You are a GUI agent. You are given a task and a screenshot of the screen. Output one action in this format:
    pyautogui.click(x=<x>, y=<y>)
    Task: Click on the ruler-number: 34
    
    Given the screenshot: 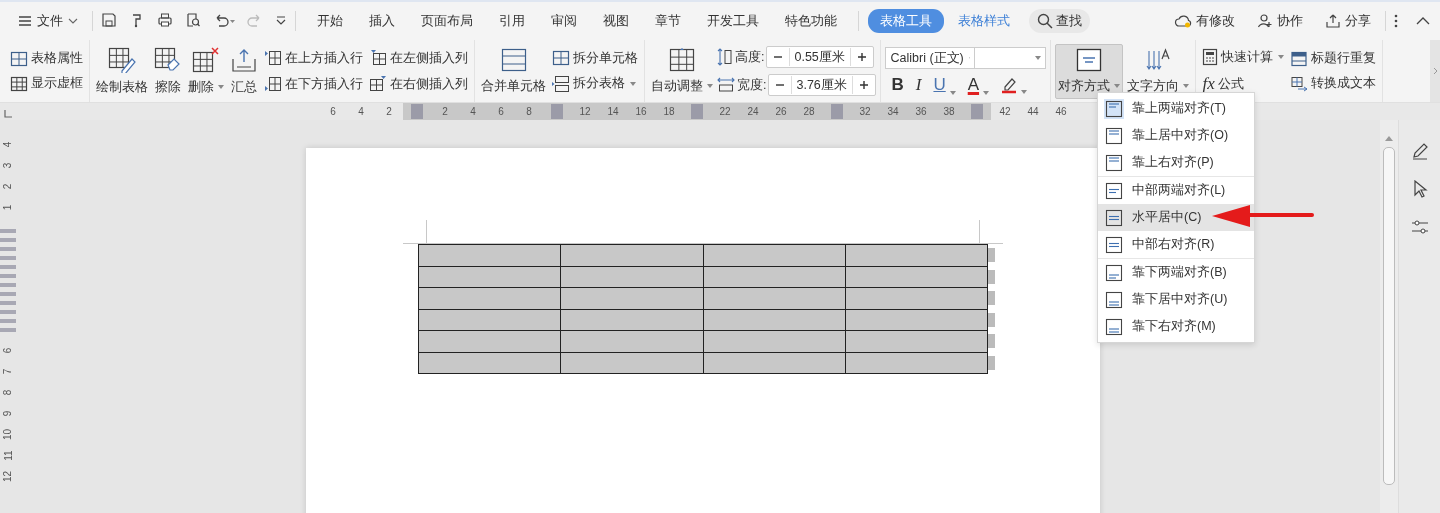 What is the action you would take?
    pyautogui.click(x=893, y=111)
    